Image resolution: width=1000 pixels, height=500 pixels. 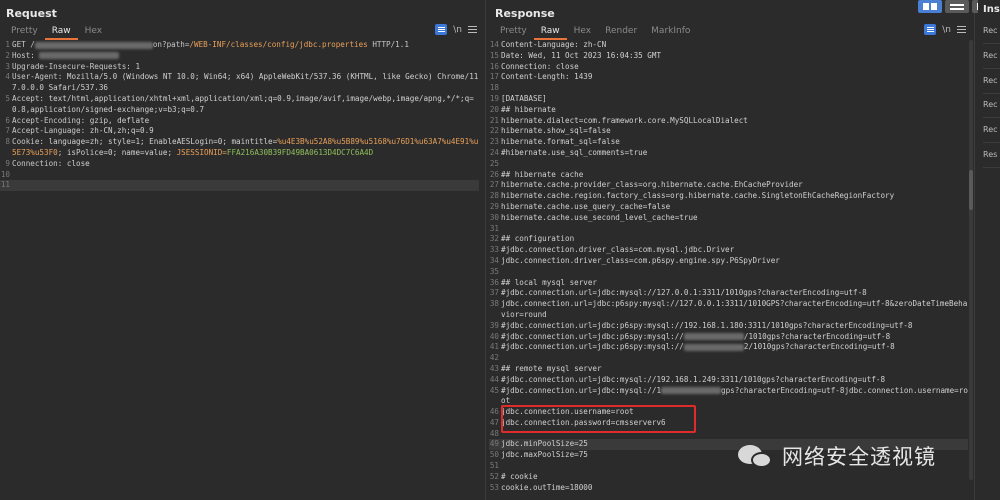 What do you see at coordinates (524, 98) in the screenshot?
I see `code-segment: [DATABASE]` at bounding box center [524, 98].